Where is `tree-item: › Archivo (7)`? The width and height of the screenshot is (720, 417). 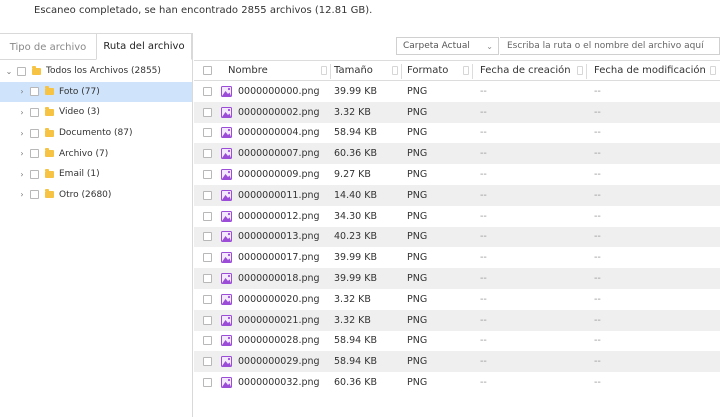
tree-item: › Archivo (7) is located at coordinates (96, 153).